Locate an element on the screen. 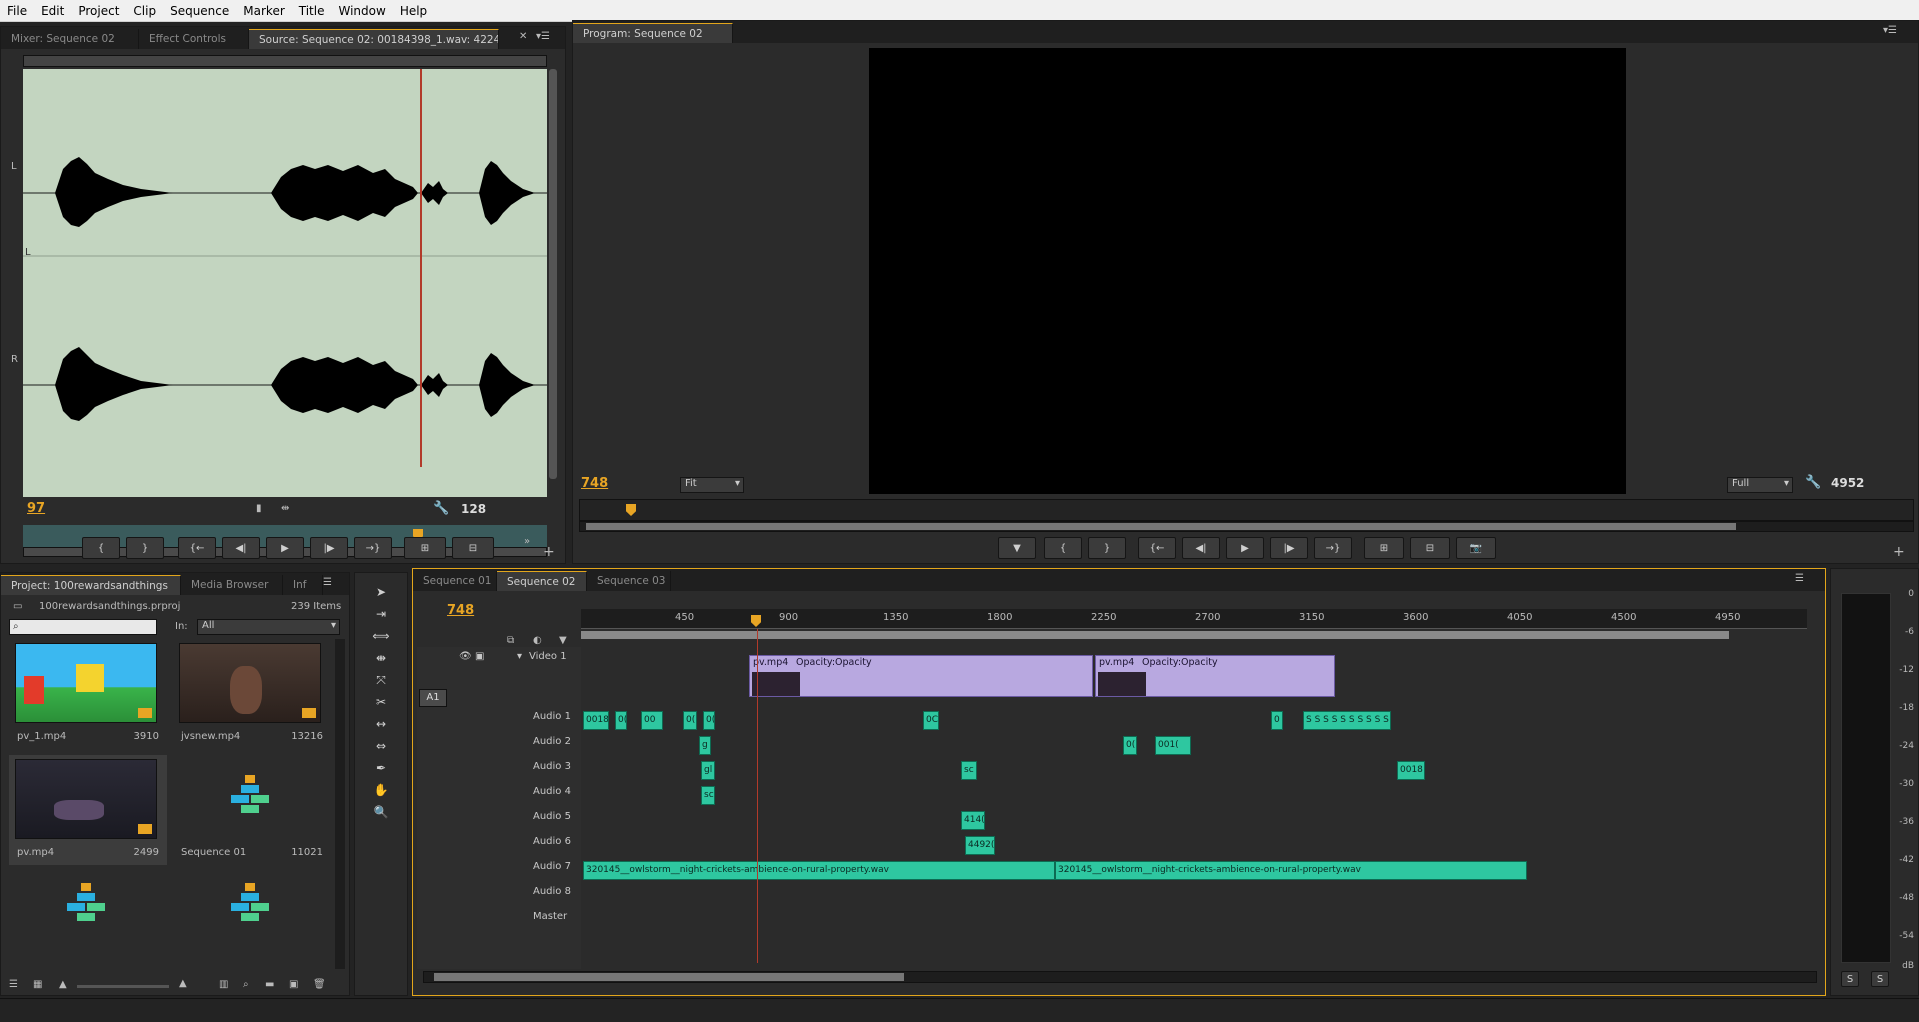  menu-sequence: Sequence is located at coordinates (199, 11).